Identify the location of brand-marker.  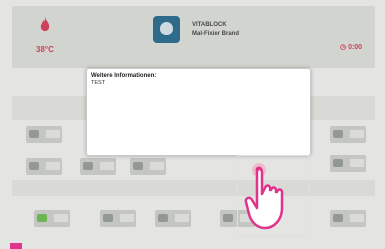
(16, 246).